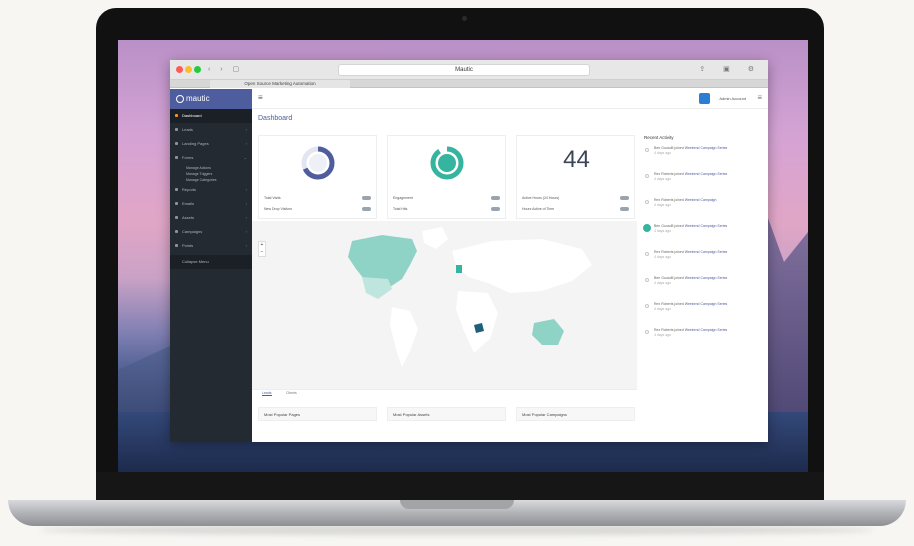  What do you see at coordinates (291, 393) in the screenshot?
I see `tab-clients: Clients` at bounding box center [291, 393].